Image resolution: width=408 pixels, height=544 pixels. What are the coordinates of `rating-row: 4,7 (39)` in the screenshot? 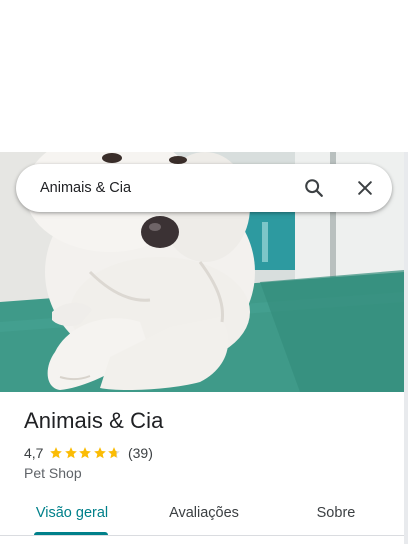 It's located at (88, 453).